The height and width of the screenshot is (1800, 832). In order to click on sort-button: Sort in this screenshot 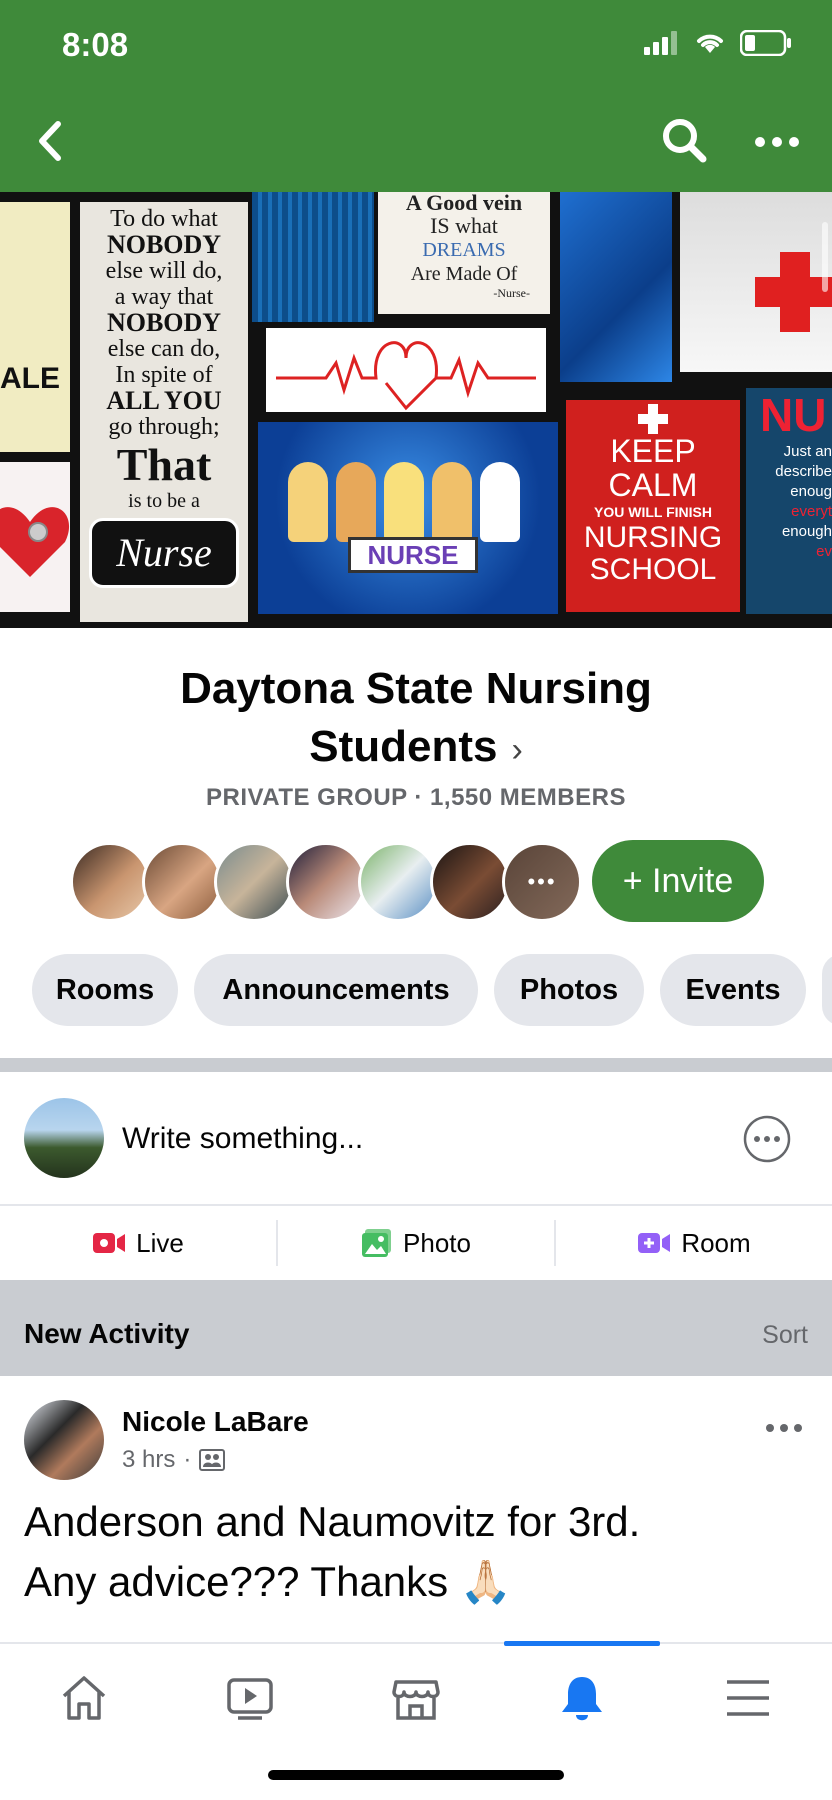, I will do `click(785, 1335)`.